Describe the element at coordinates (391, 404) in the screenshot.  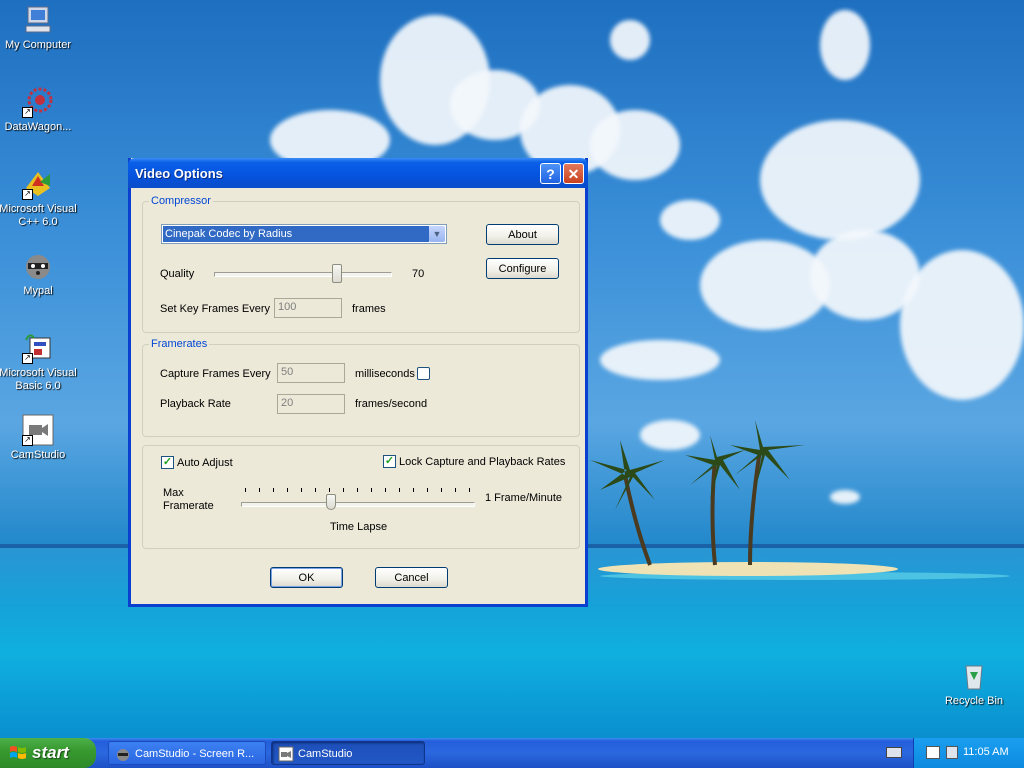
I see `playback-rate-unit: frames/second` at that location.